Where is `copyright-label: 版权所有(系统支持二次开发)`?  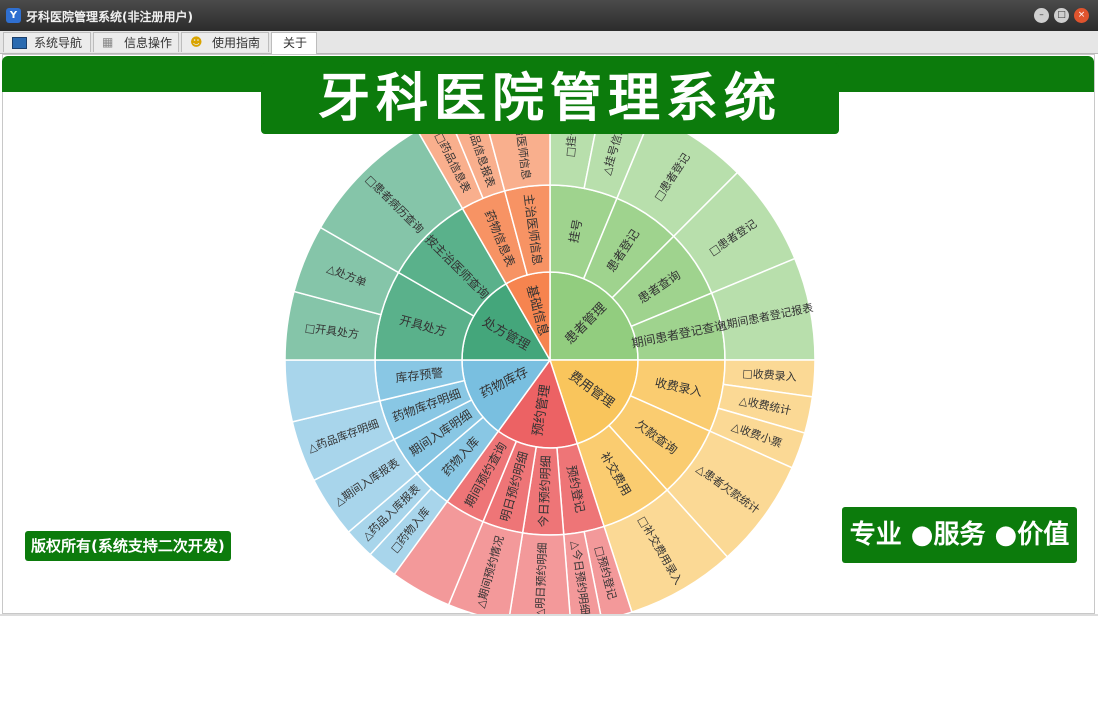
copyright-label: 版权所有(系统支持二次开发) is located at coordinates (128, 546).